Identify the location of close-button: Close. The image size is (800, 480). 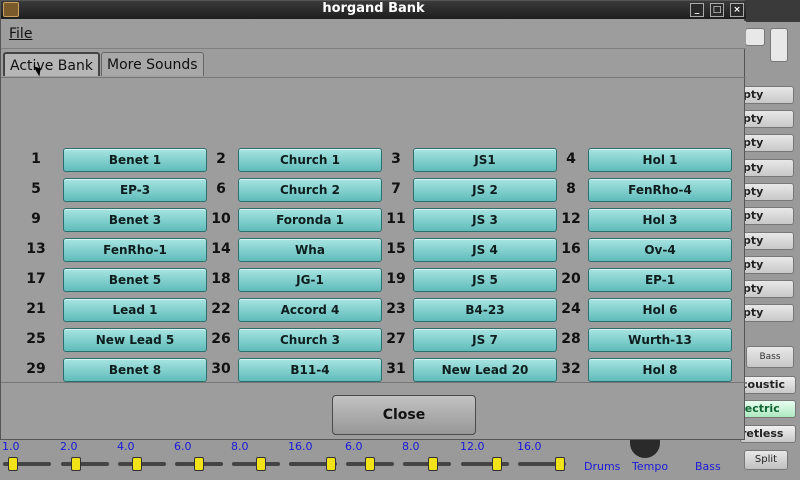
(404, 415).